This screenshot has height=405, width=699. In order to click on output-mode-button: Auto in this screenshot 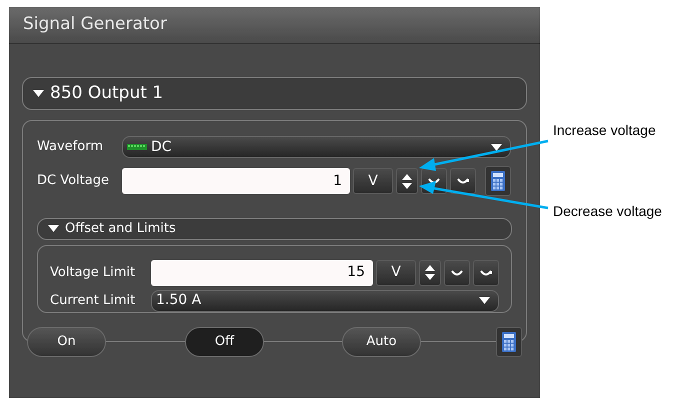, I will do `click(381, 341)`.